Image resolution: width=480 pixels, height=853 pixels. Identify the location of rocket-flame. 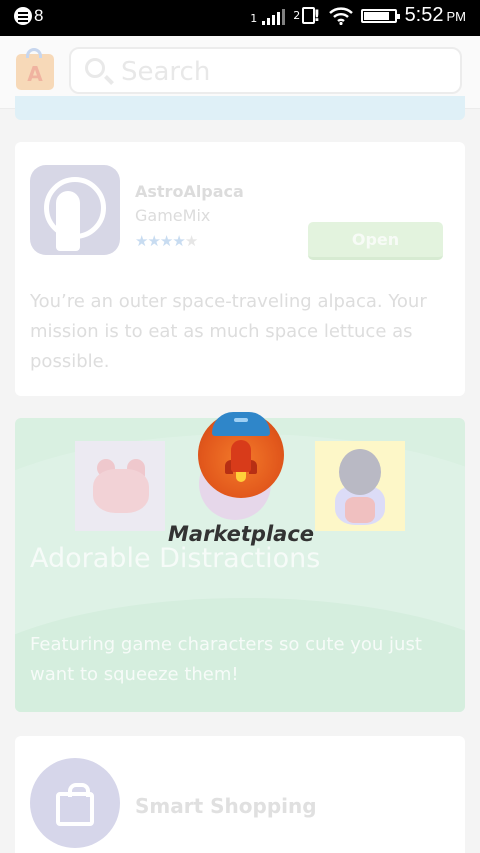
(241, 477).